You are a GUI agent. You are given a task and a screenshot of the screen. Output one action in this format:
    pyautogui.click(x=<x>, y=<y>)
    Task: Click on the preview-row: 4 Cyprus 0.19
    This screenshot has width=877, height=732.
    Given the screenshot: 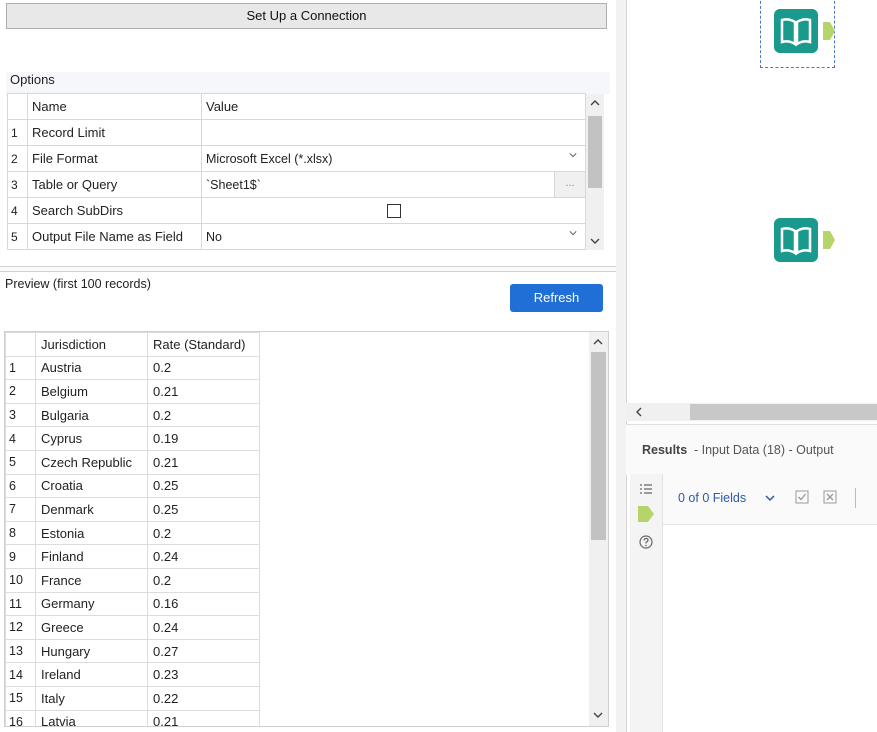 What is the action you would take?
    pyautogui.click(x=132, y=438)
    